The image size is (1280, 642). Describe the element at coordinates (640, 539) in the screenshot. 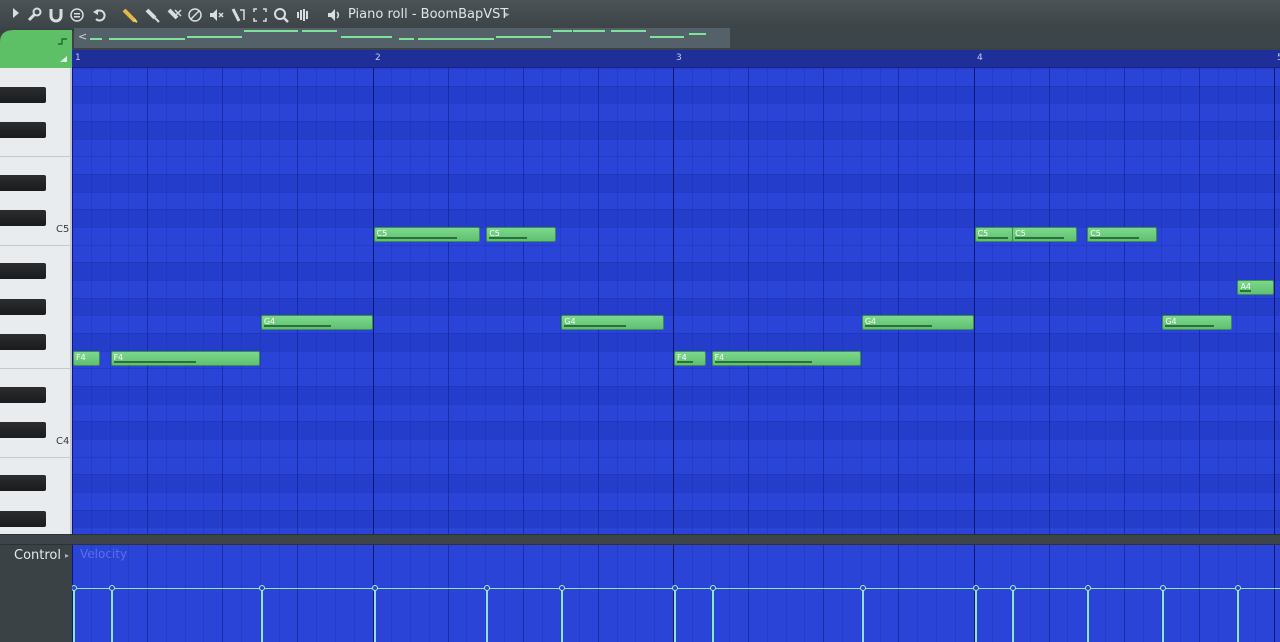

I see `panel-divider` at that location.